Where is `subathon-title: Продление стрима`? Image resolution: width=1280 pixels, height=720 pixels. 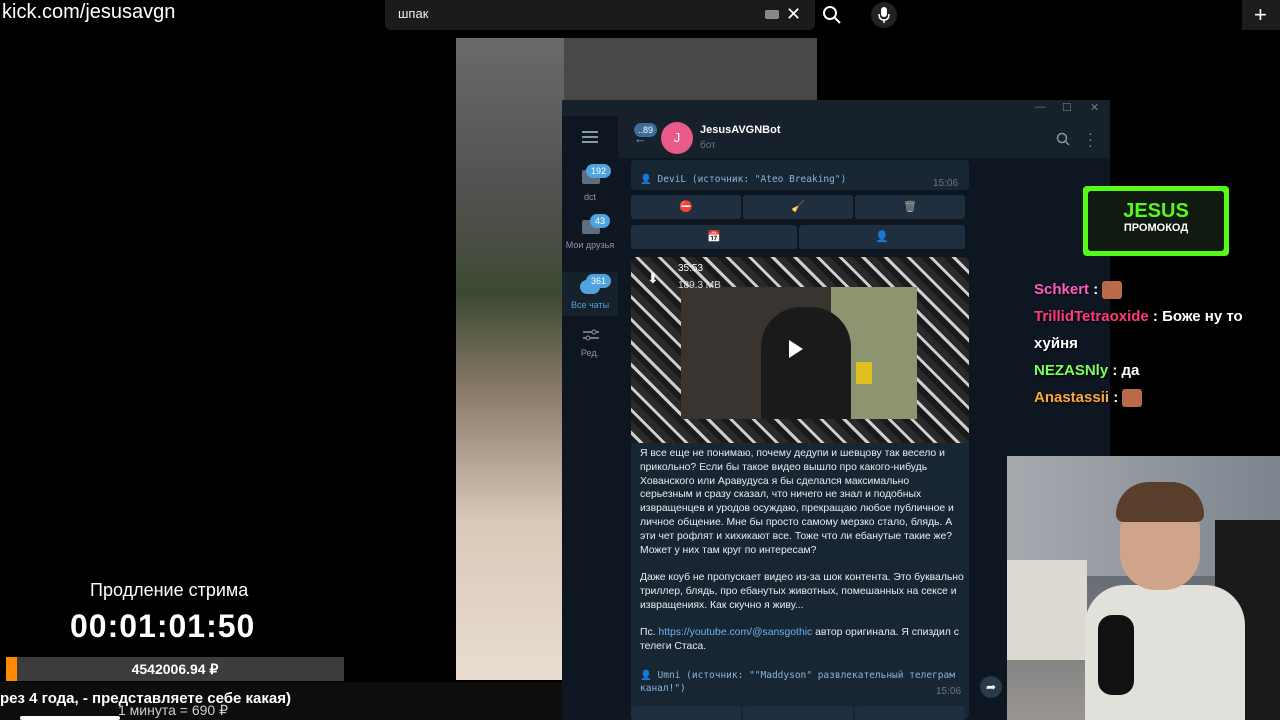 subathon-title: Продление стрима is located at coordinates (169, 590).